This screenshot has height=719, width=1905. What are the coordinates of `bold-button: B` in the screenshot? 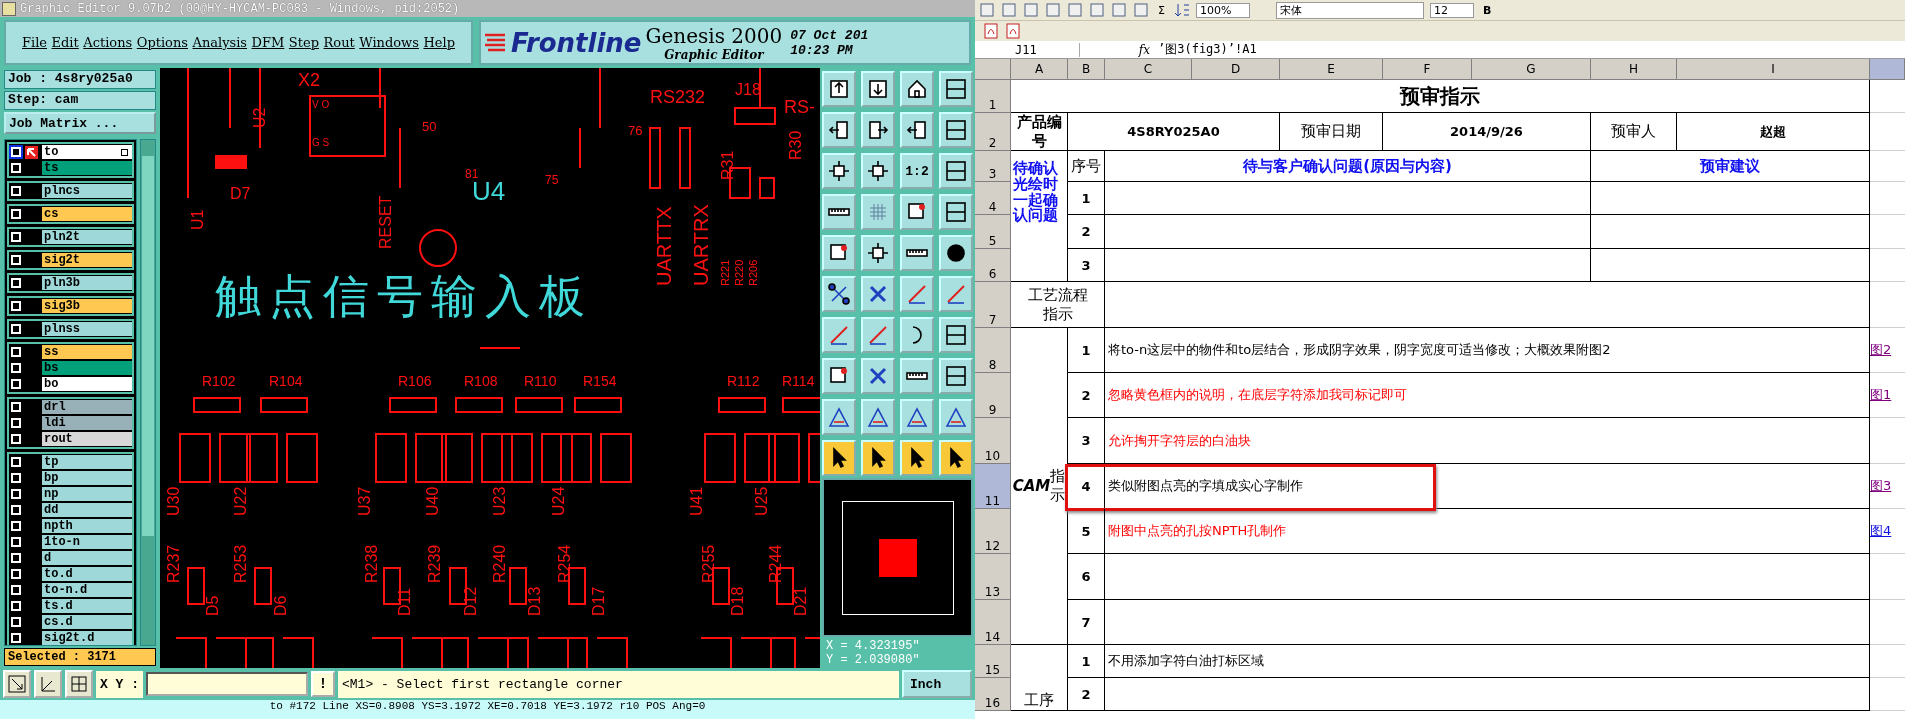 It's located at (1487, 10).